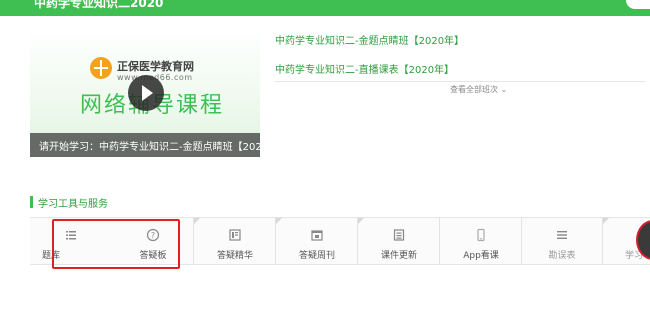  What do you see at coordinates (478, 89) in the screenshot?
I see `view-all-link: 查看全部班次 ⌄` at bounding box center [478, 89].